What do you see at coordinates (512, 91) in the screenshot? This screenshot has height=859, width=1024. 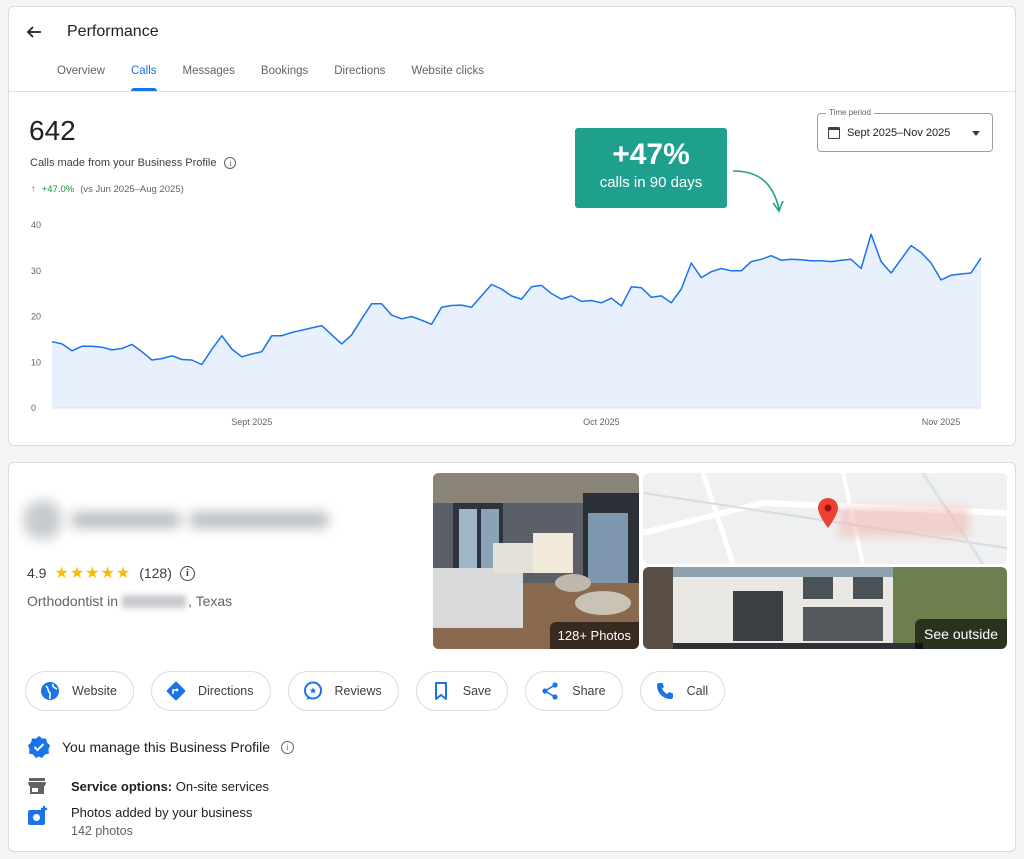 I see `divider` at bounding box center [512, 91].